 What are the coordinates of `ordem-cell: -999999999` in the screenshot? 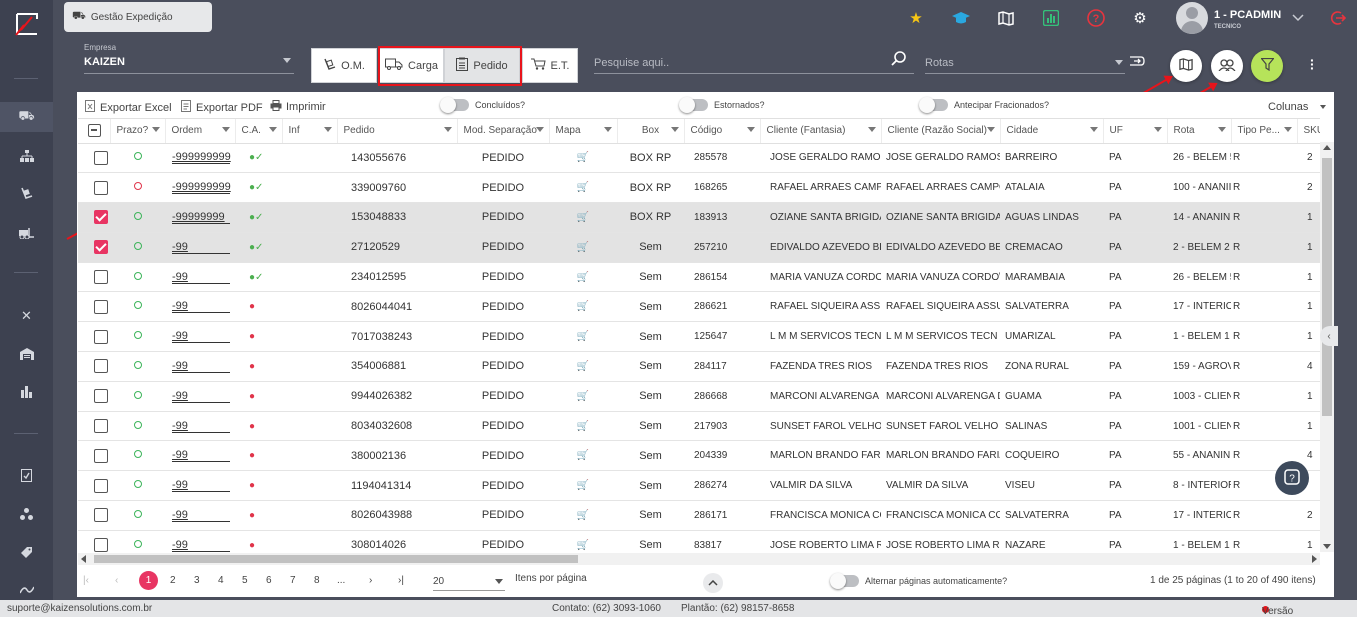 It's located at (200, 188).